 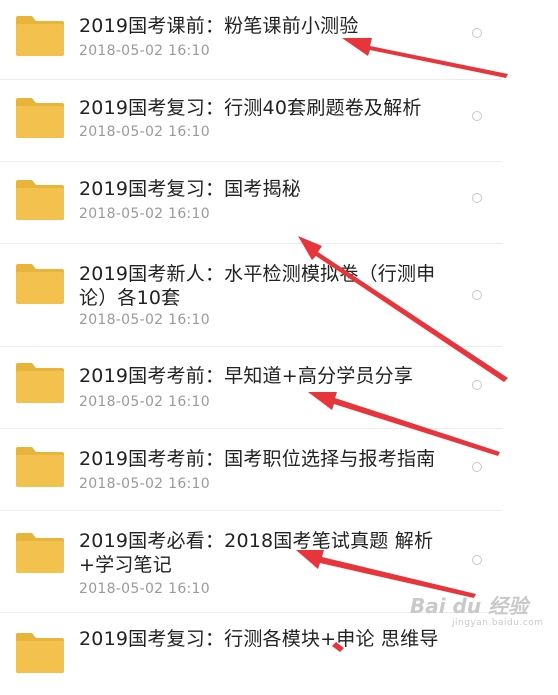 What do you see at coordinates (469, 606) in the screenshot?
I see `watermark-logo: Bai du 经验` at bounding box center [469, 606].